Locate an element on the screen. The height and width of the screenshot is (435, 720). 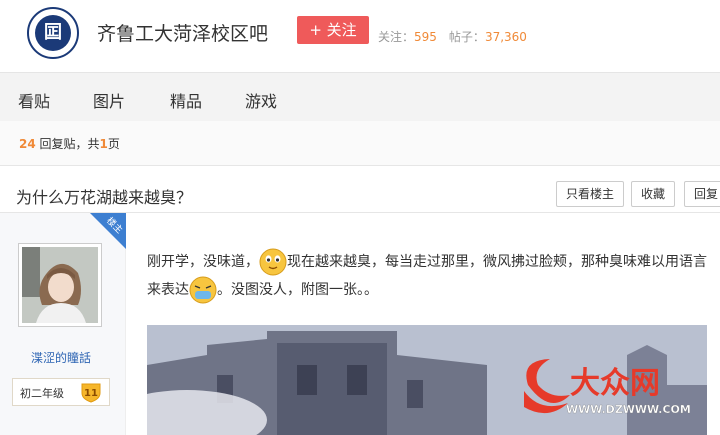
follow-count-label: 关注： is located at coordinates (396, 37).